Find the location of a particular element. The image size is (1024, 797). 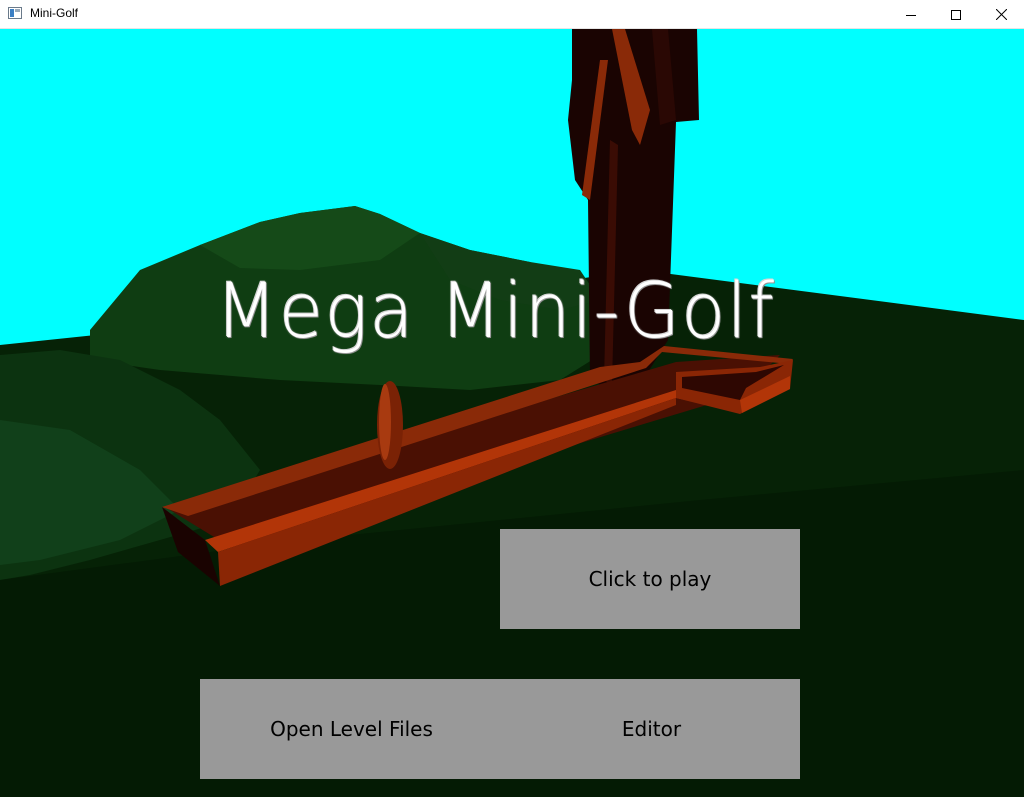

play-button-label: Click to play is located at coordinates (650, 579).